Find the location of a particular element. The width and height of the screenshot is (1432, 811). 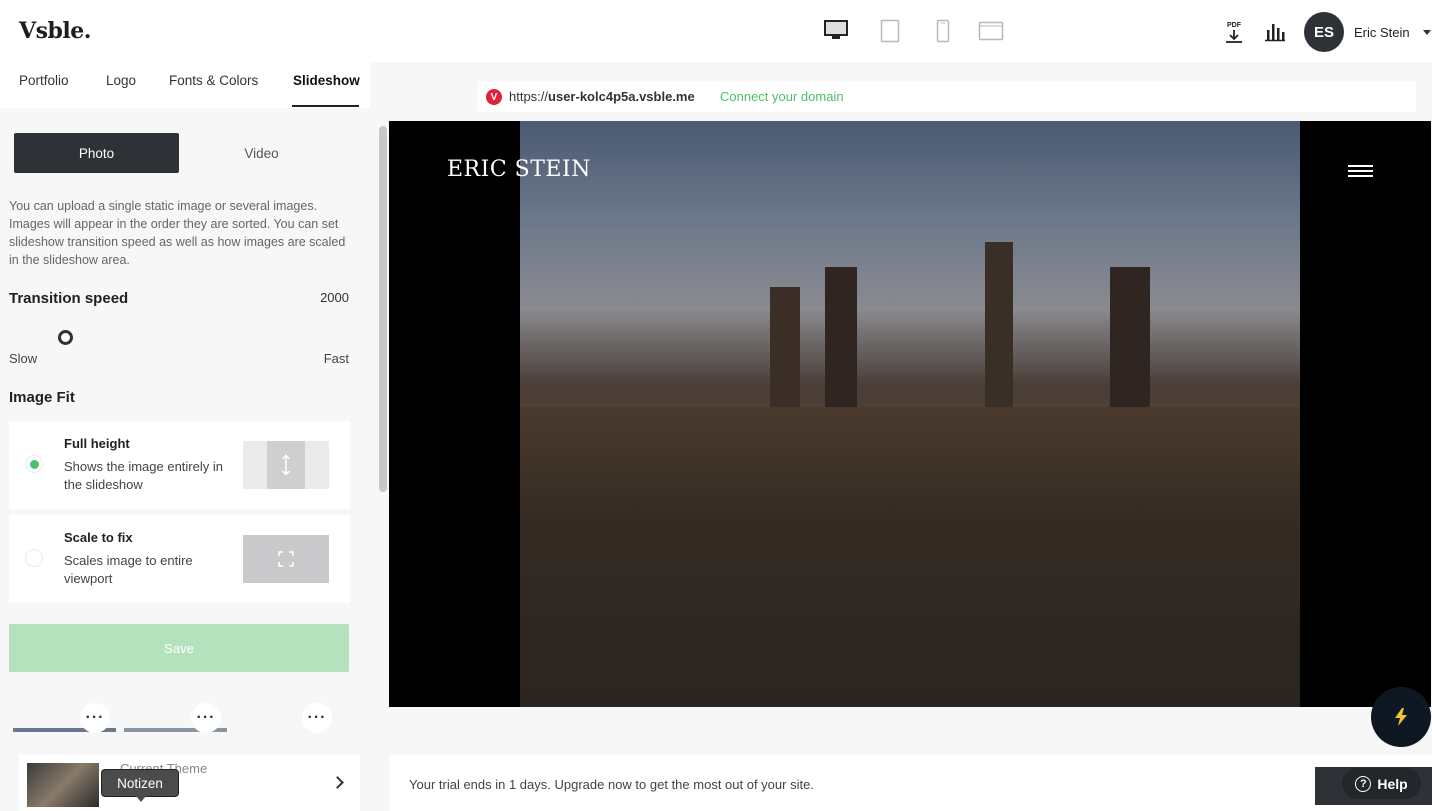

settings-tabs: Portfolio Logo Fonts & Colors Slideshow is located at coordinates (185, 85).